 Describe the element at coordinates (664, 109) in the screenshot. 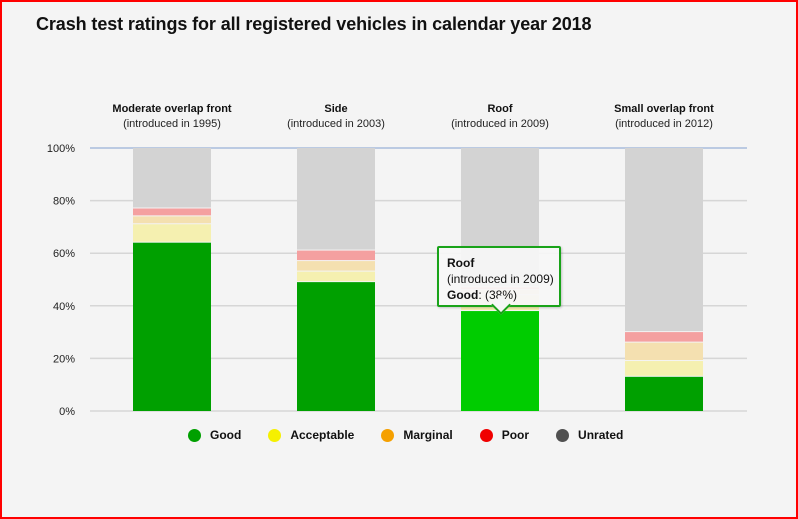

I see `category-label: Small overlap front` at that location.